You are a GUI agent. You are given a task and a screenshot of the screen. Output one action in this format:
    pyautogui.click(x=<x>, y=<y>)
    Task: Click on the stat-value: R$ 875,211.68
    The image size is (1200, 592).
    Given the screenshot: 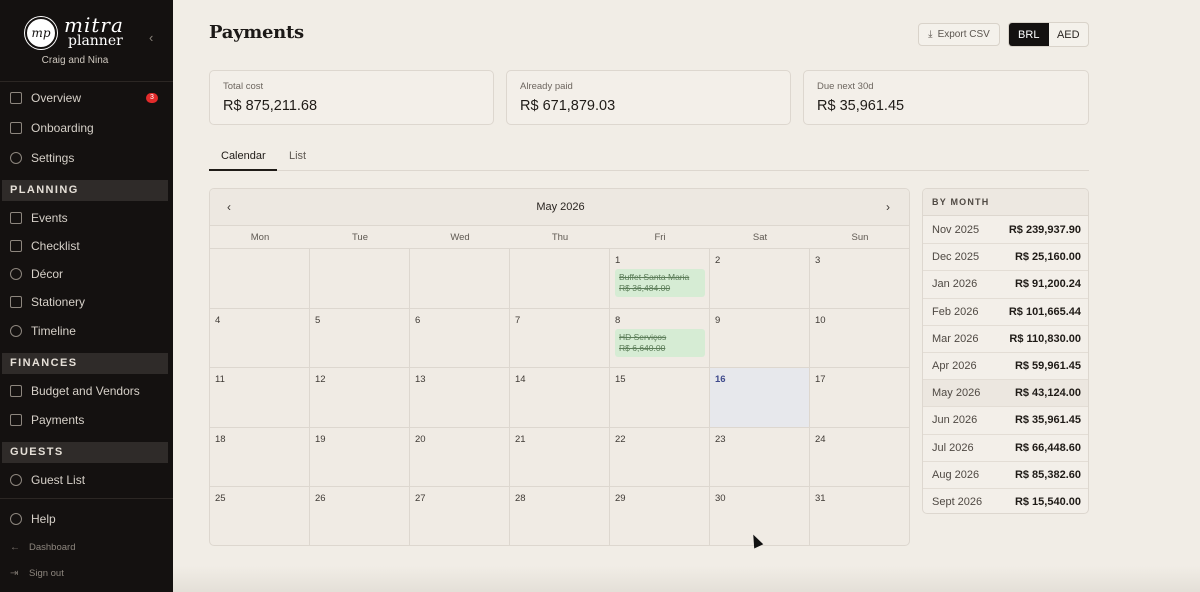 What is the action you would take?
    pyautogui.click(x=270, y=106)
    